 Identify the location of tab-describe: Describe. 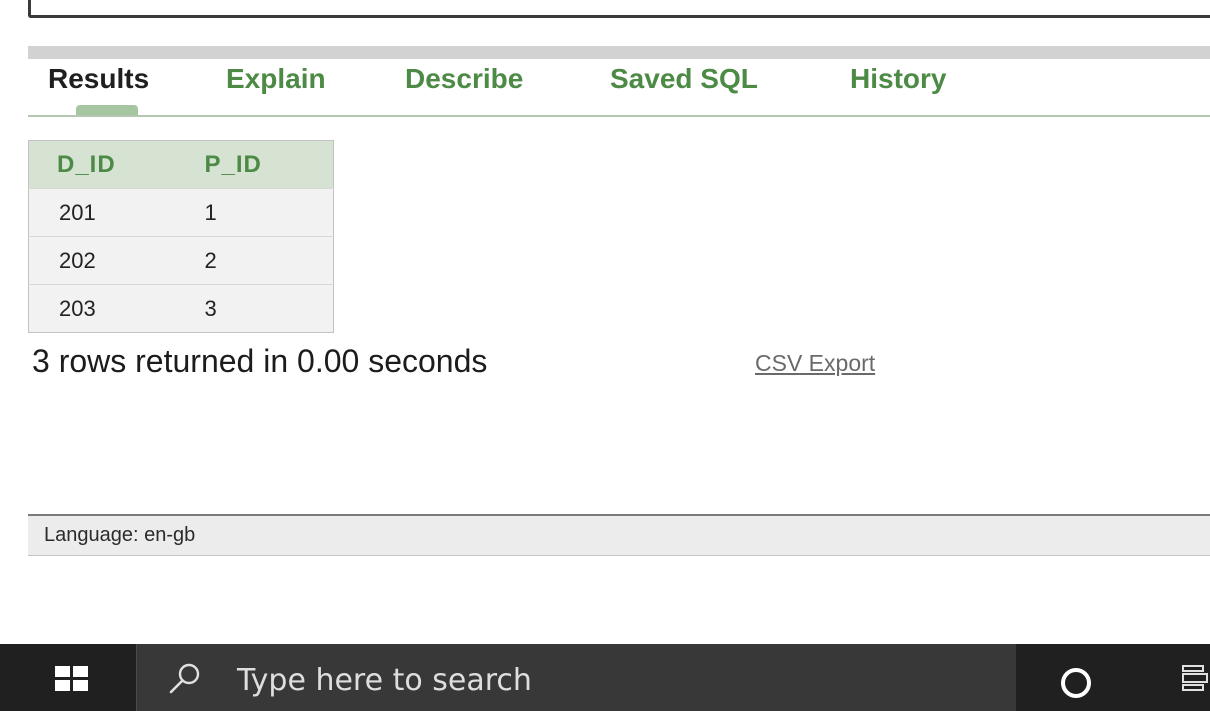
(464, 79).